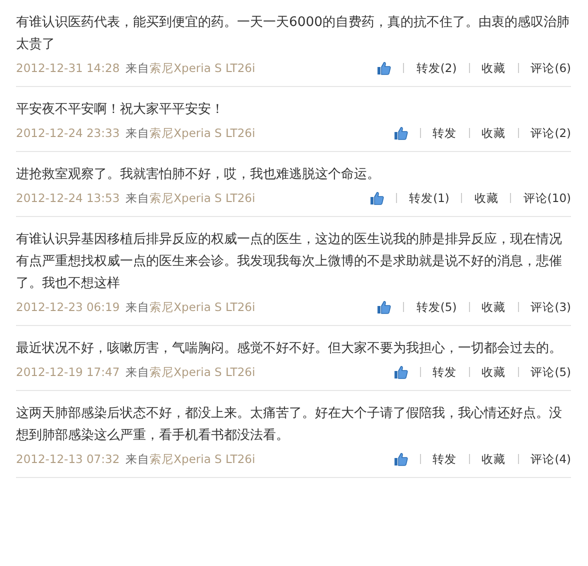 Image resolution: width=588 pixels, height=566 pixels. I want to click on forward-link: 转发(2), so click(436, 68).